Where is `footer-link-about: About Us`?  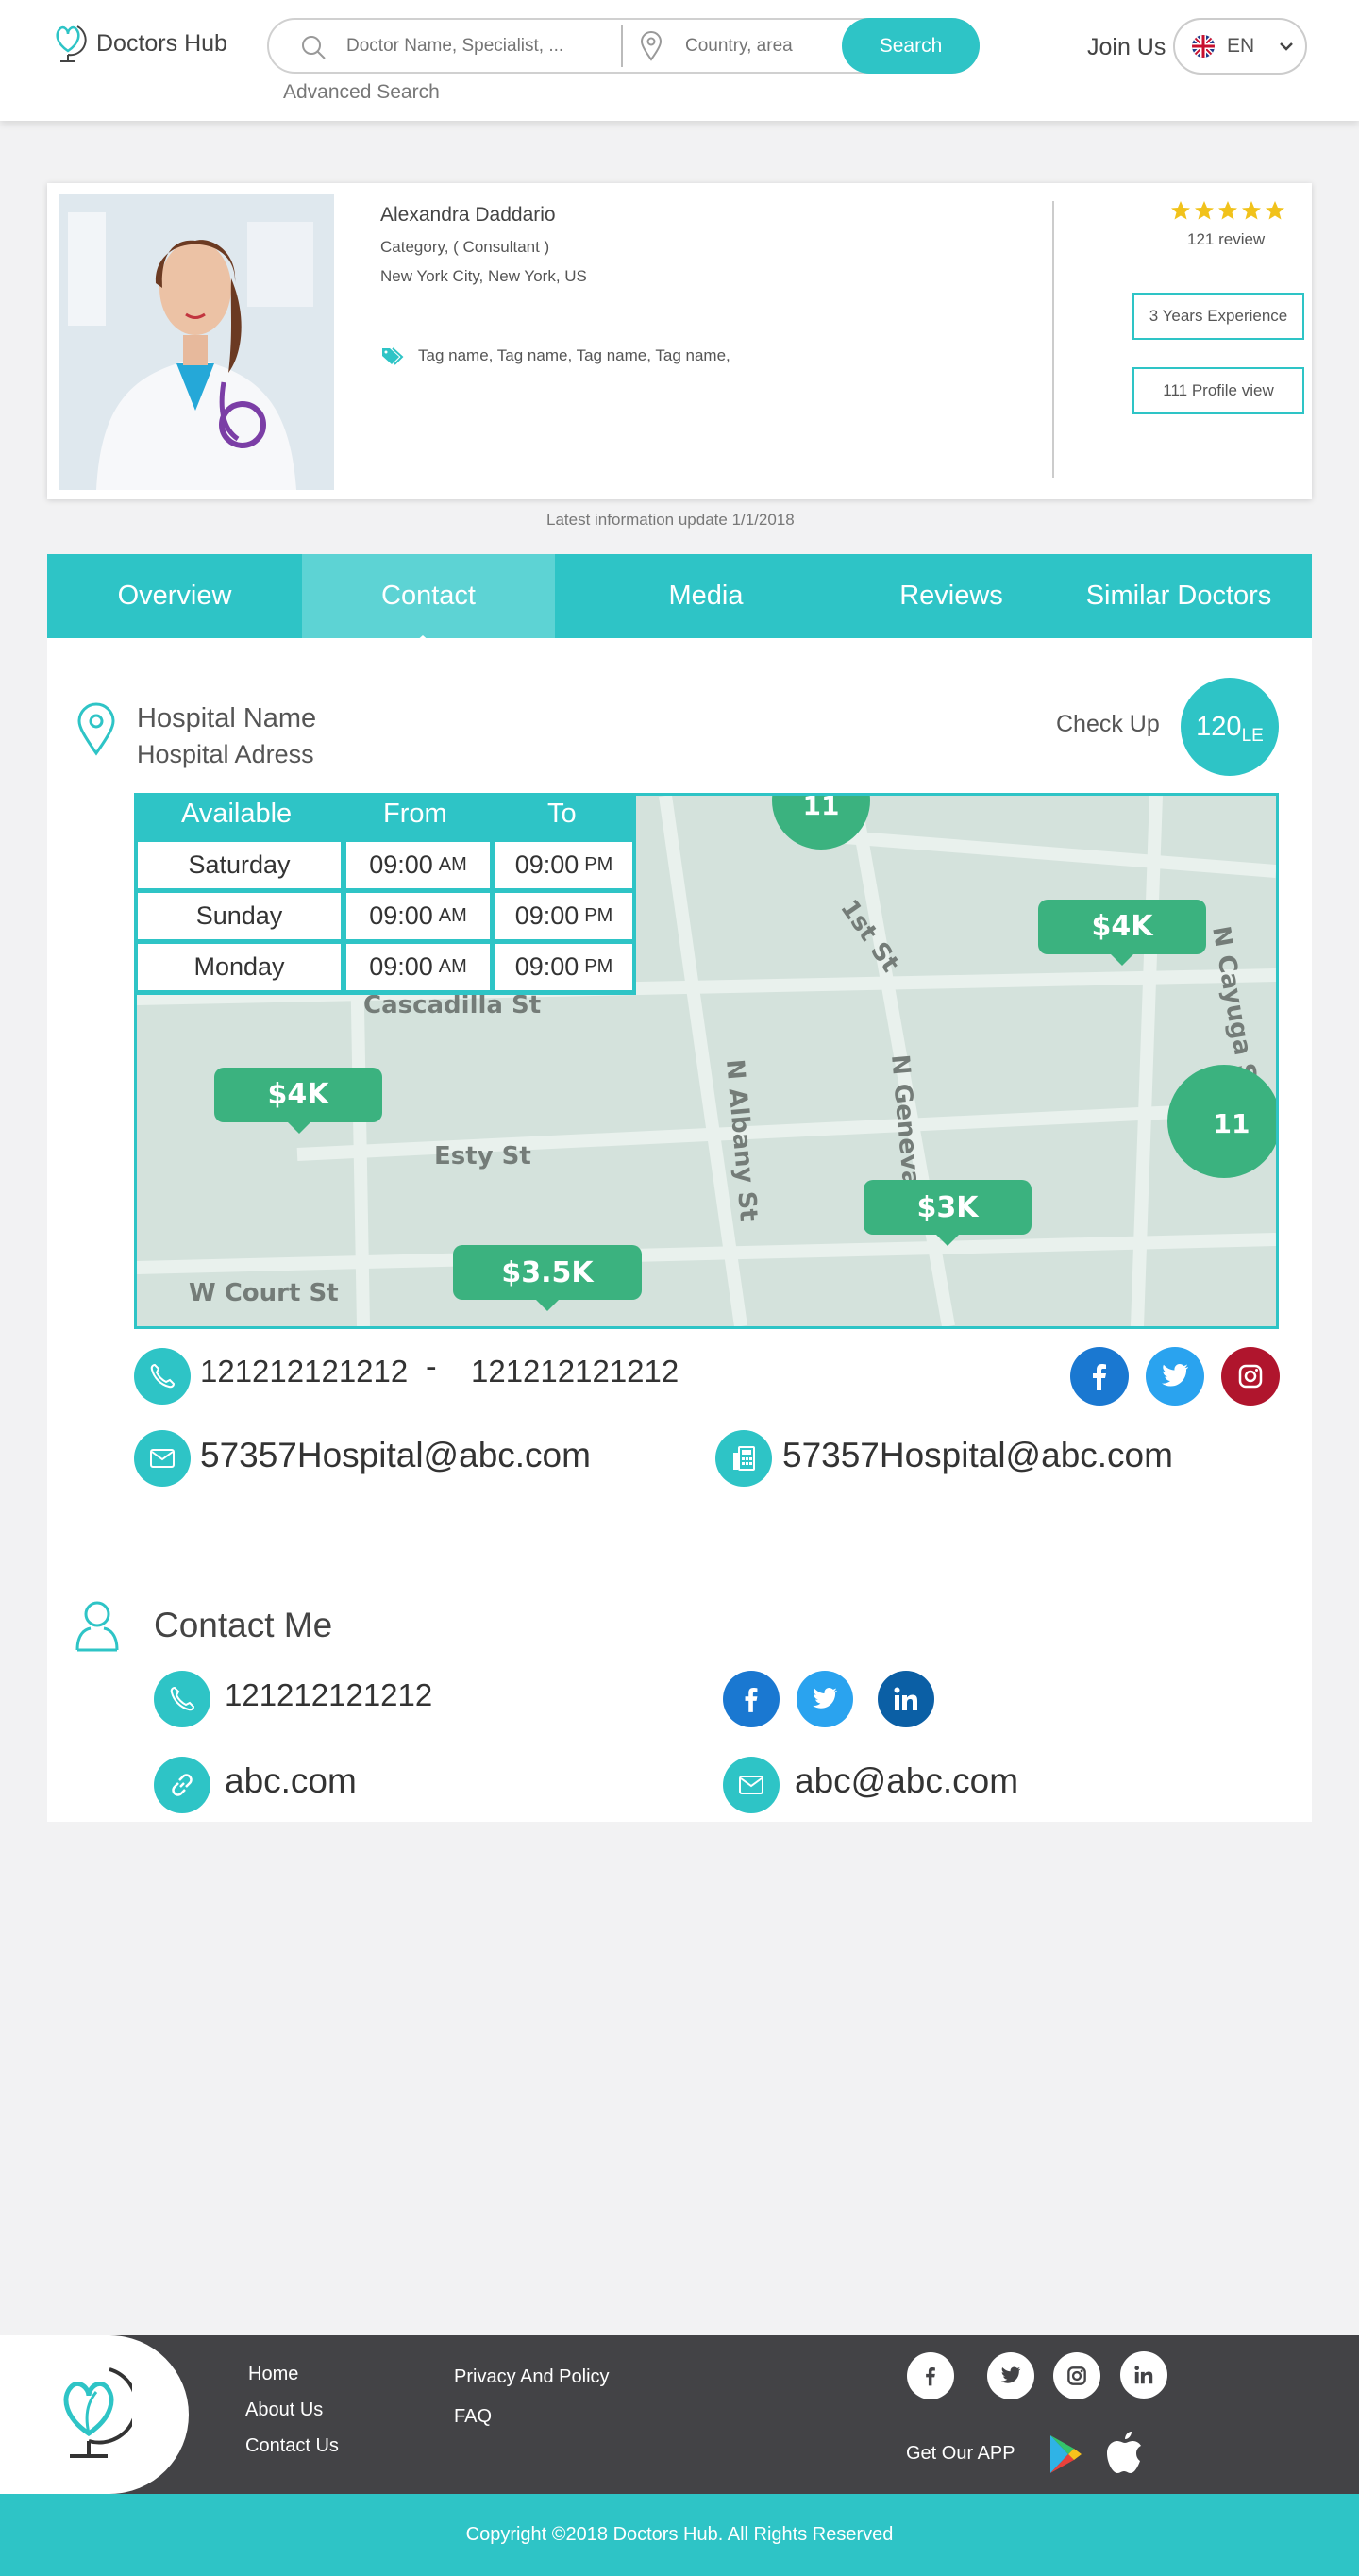
footer-link-about: About Us is located at coordinates (284, 2410).